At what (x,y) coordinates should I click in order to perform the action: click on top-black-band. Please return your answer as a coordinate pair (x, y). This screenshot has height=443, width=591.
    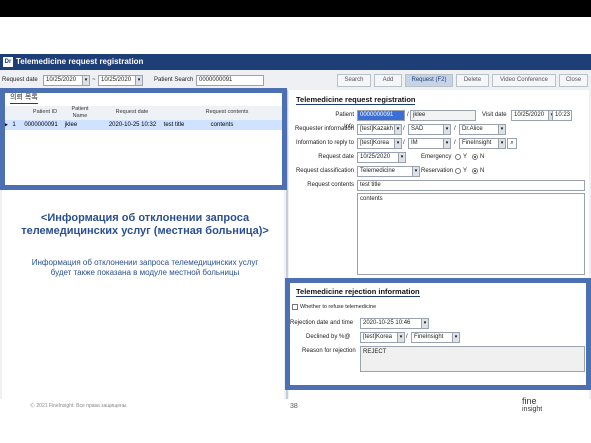
    Looking at the image, I should click on (295, 8).